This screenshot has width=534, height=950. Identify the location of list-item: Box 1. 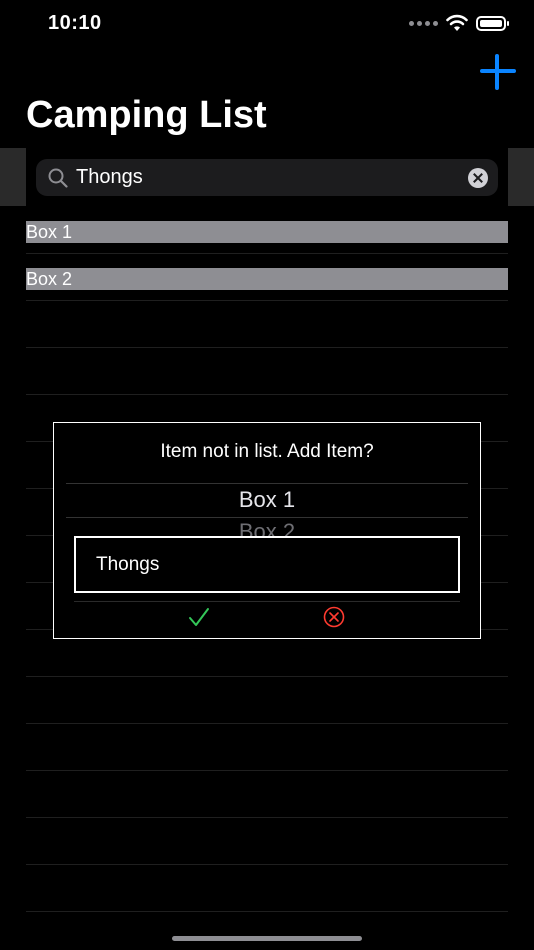
(267, 232).